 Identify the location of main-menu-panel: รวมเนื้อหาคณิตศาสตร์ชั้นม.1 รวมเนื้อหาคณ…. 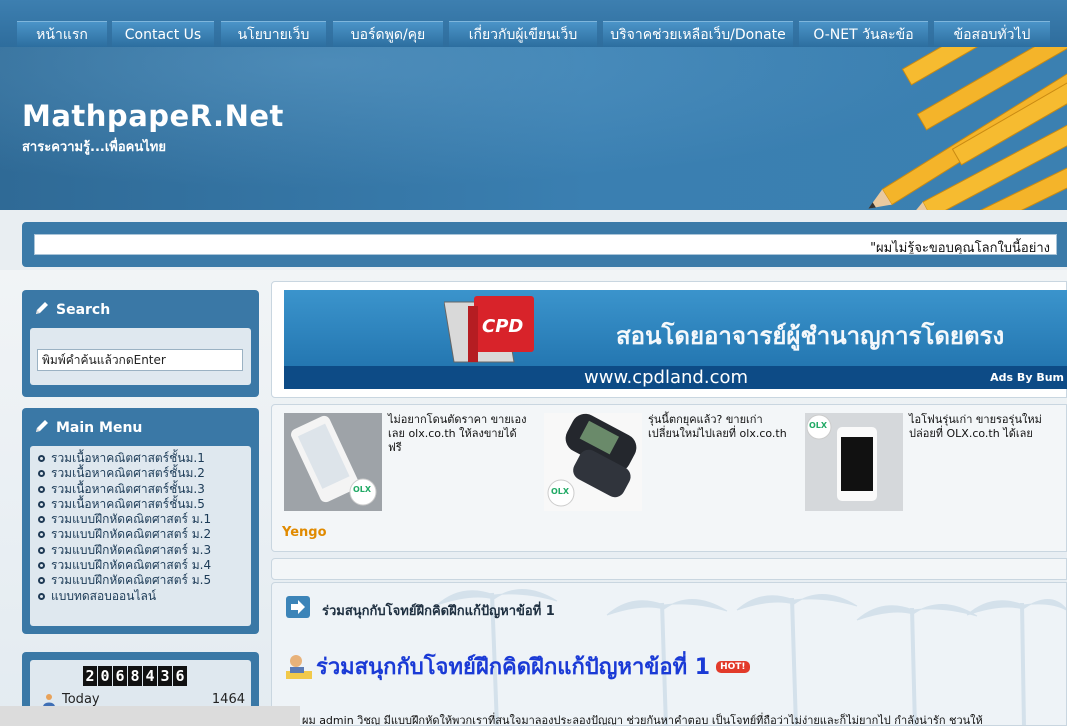
(140, 536).